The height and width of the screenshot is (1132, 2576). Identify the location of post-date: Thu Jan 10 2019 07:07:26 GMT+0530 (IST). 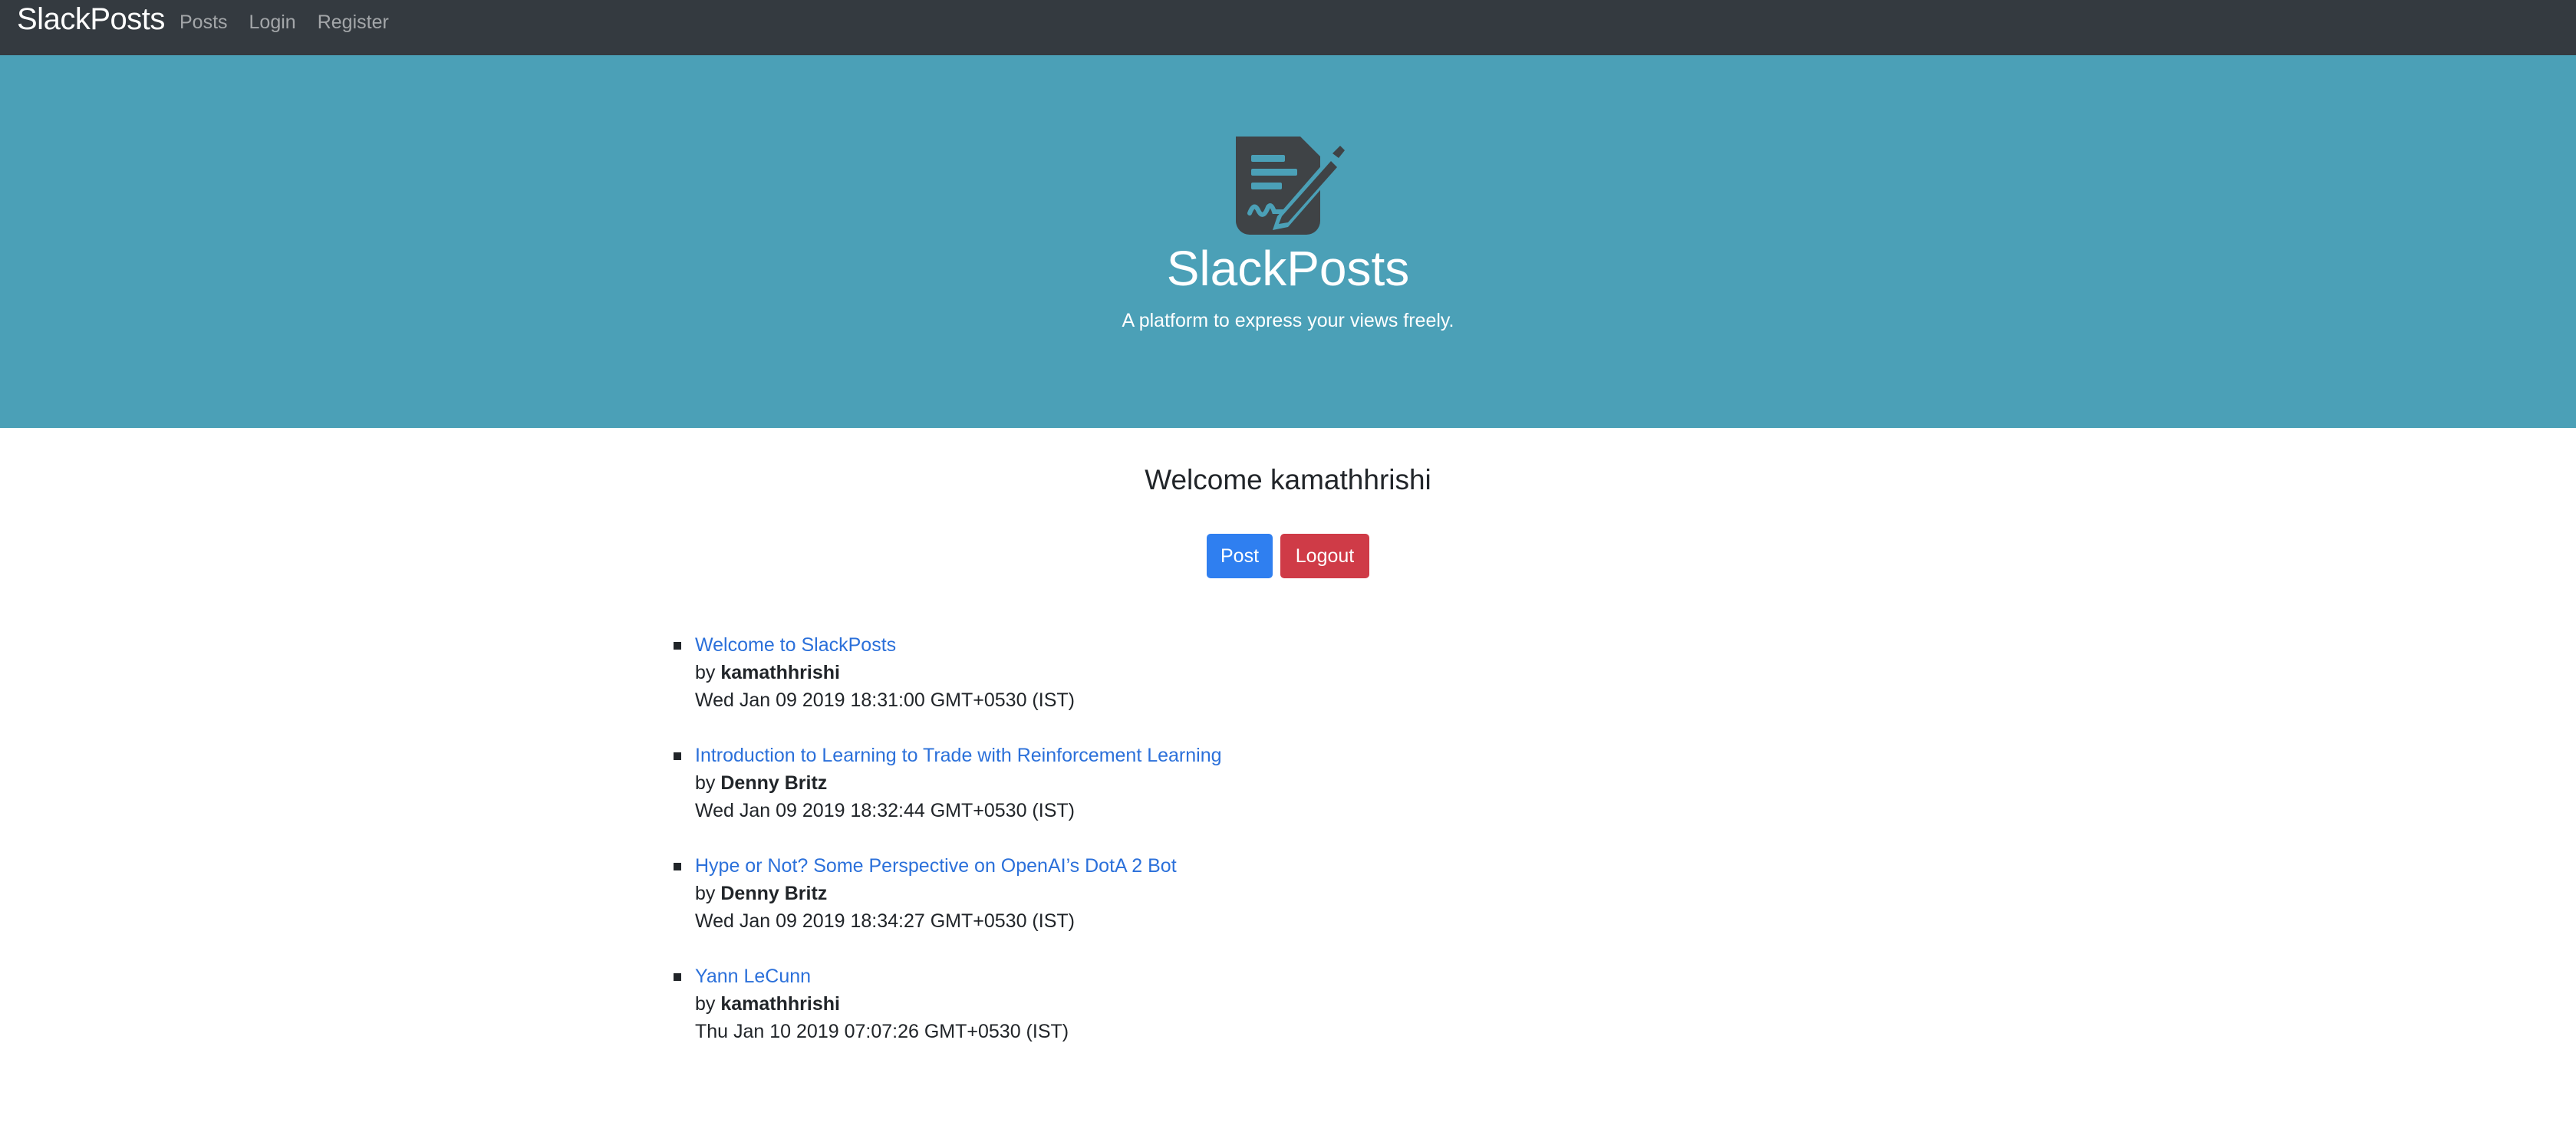
(882, 1031).